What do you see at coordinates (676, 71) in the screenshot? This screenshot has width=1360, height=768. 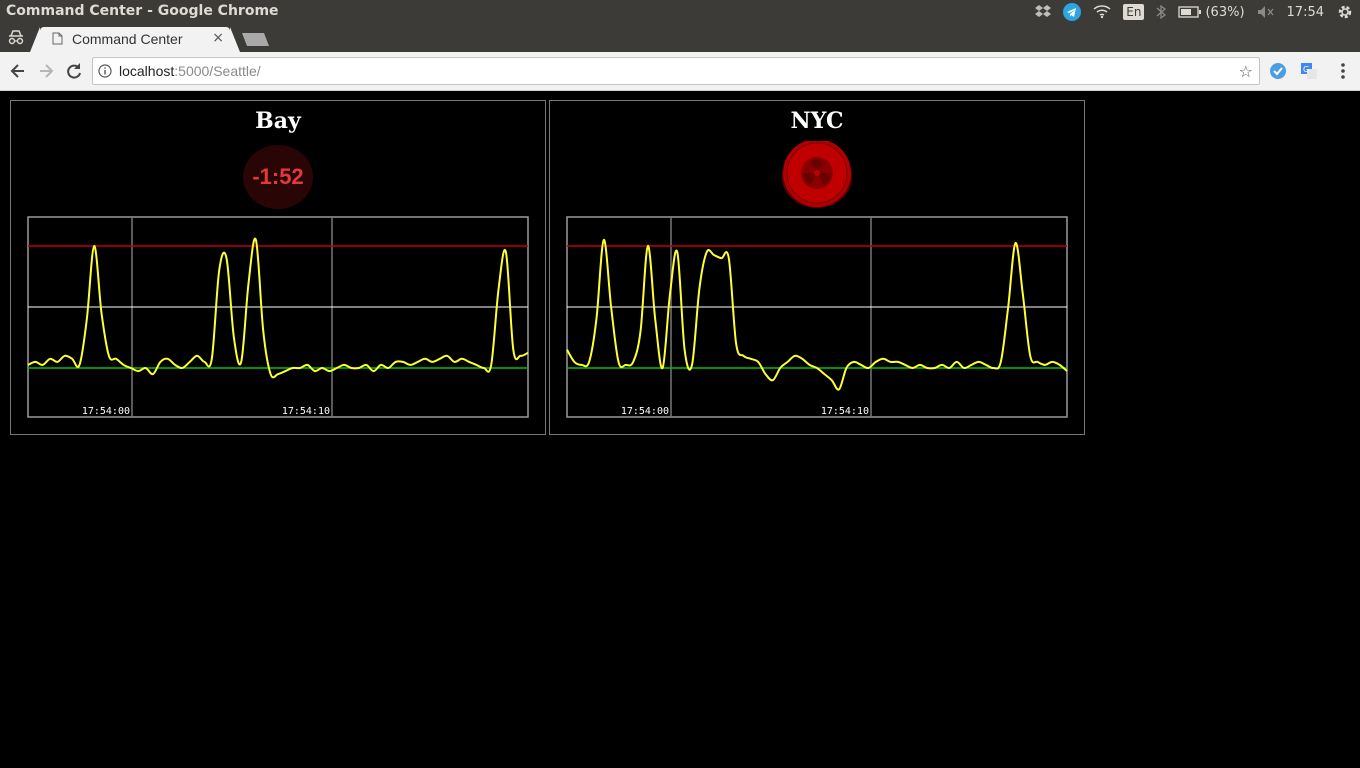 I see `address-bar: localhost:5000/Seattle/ ☆` at bounding box center [676, 71].